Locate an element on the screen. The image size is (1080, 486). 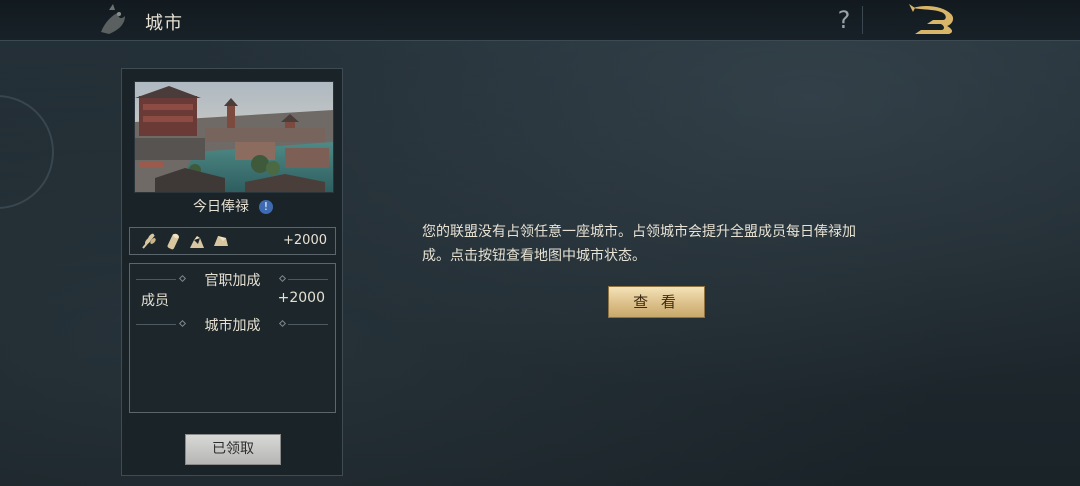
member-bonus-value: +2000 is located at coordinates (301, 298).